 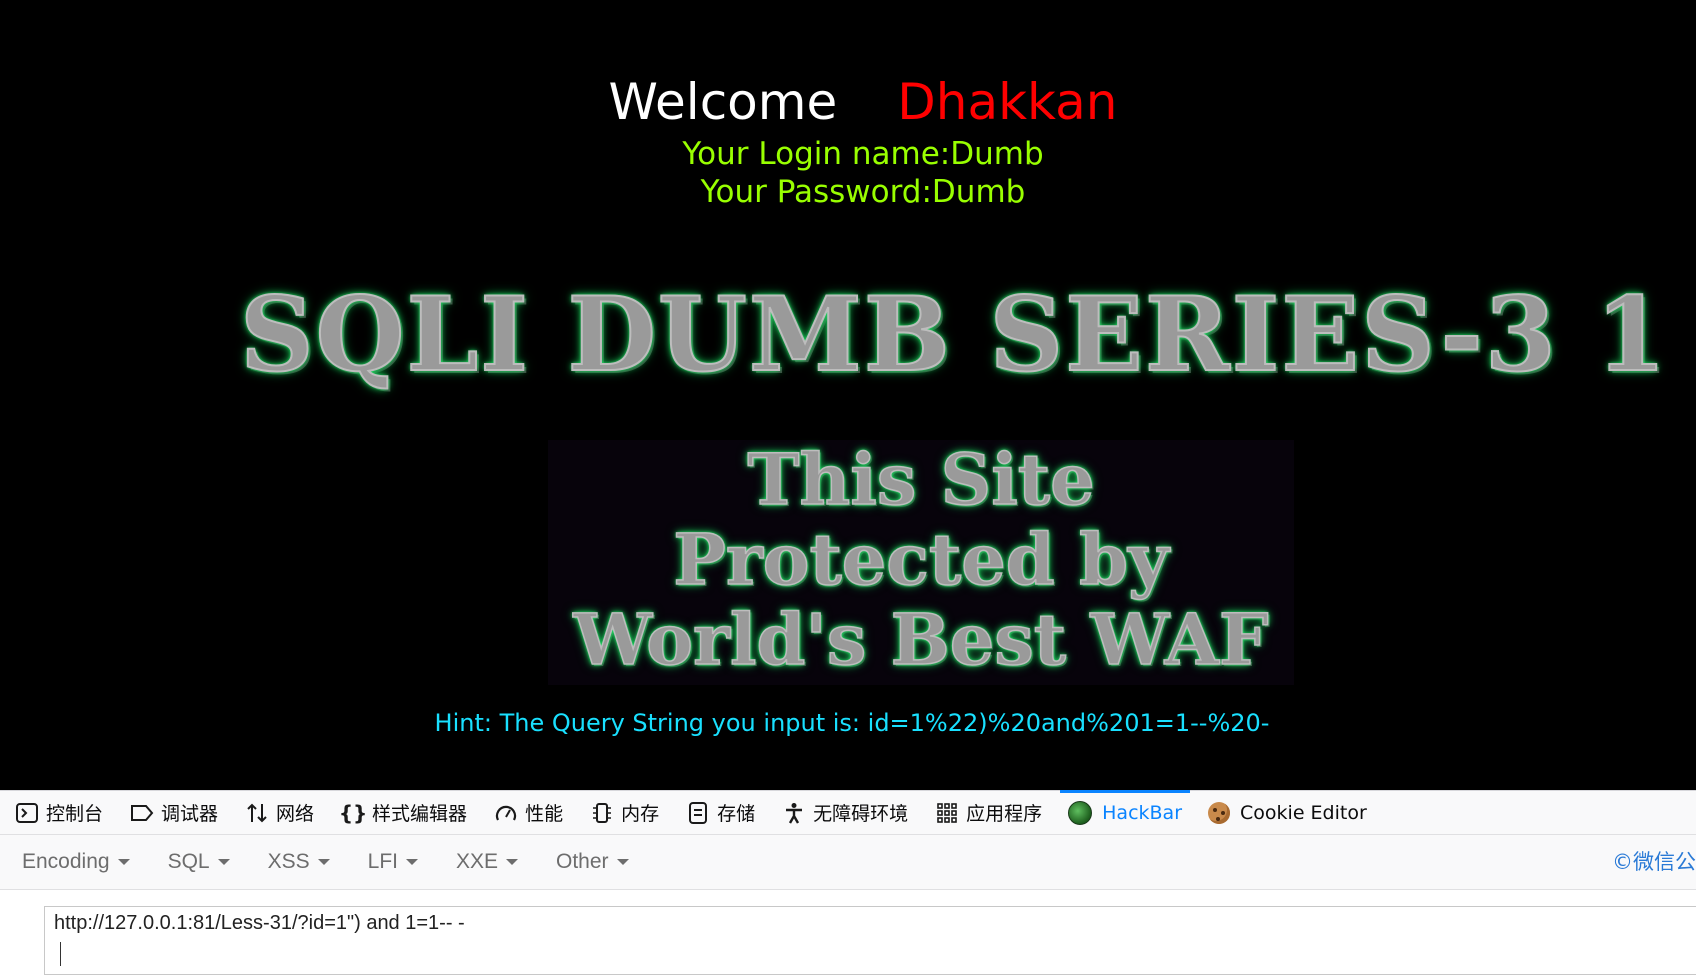 I want to click on network-icon, so click(x=257, y=813).